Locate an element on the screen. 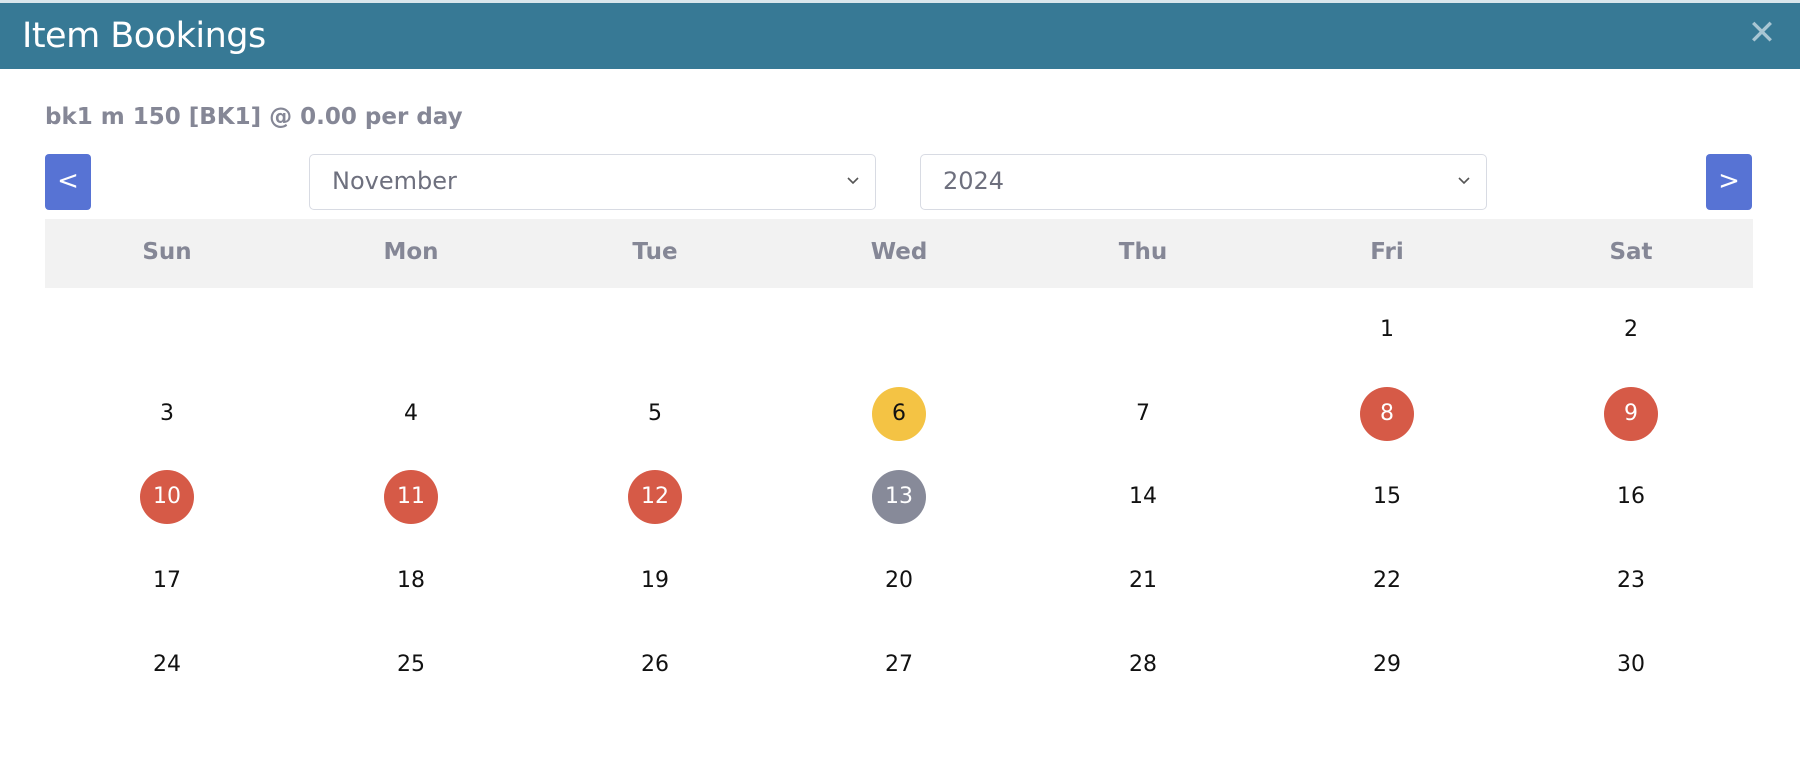  calendar-day-booked: 12 is located at coordinates (655, 497).